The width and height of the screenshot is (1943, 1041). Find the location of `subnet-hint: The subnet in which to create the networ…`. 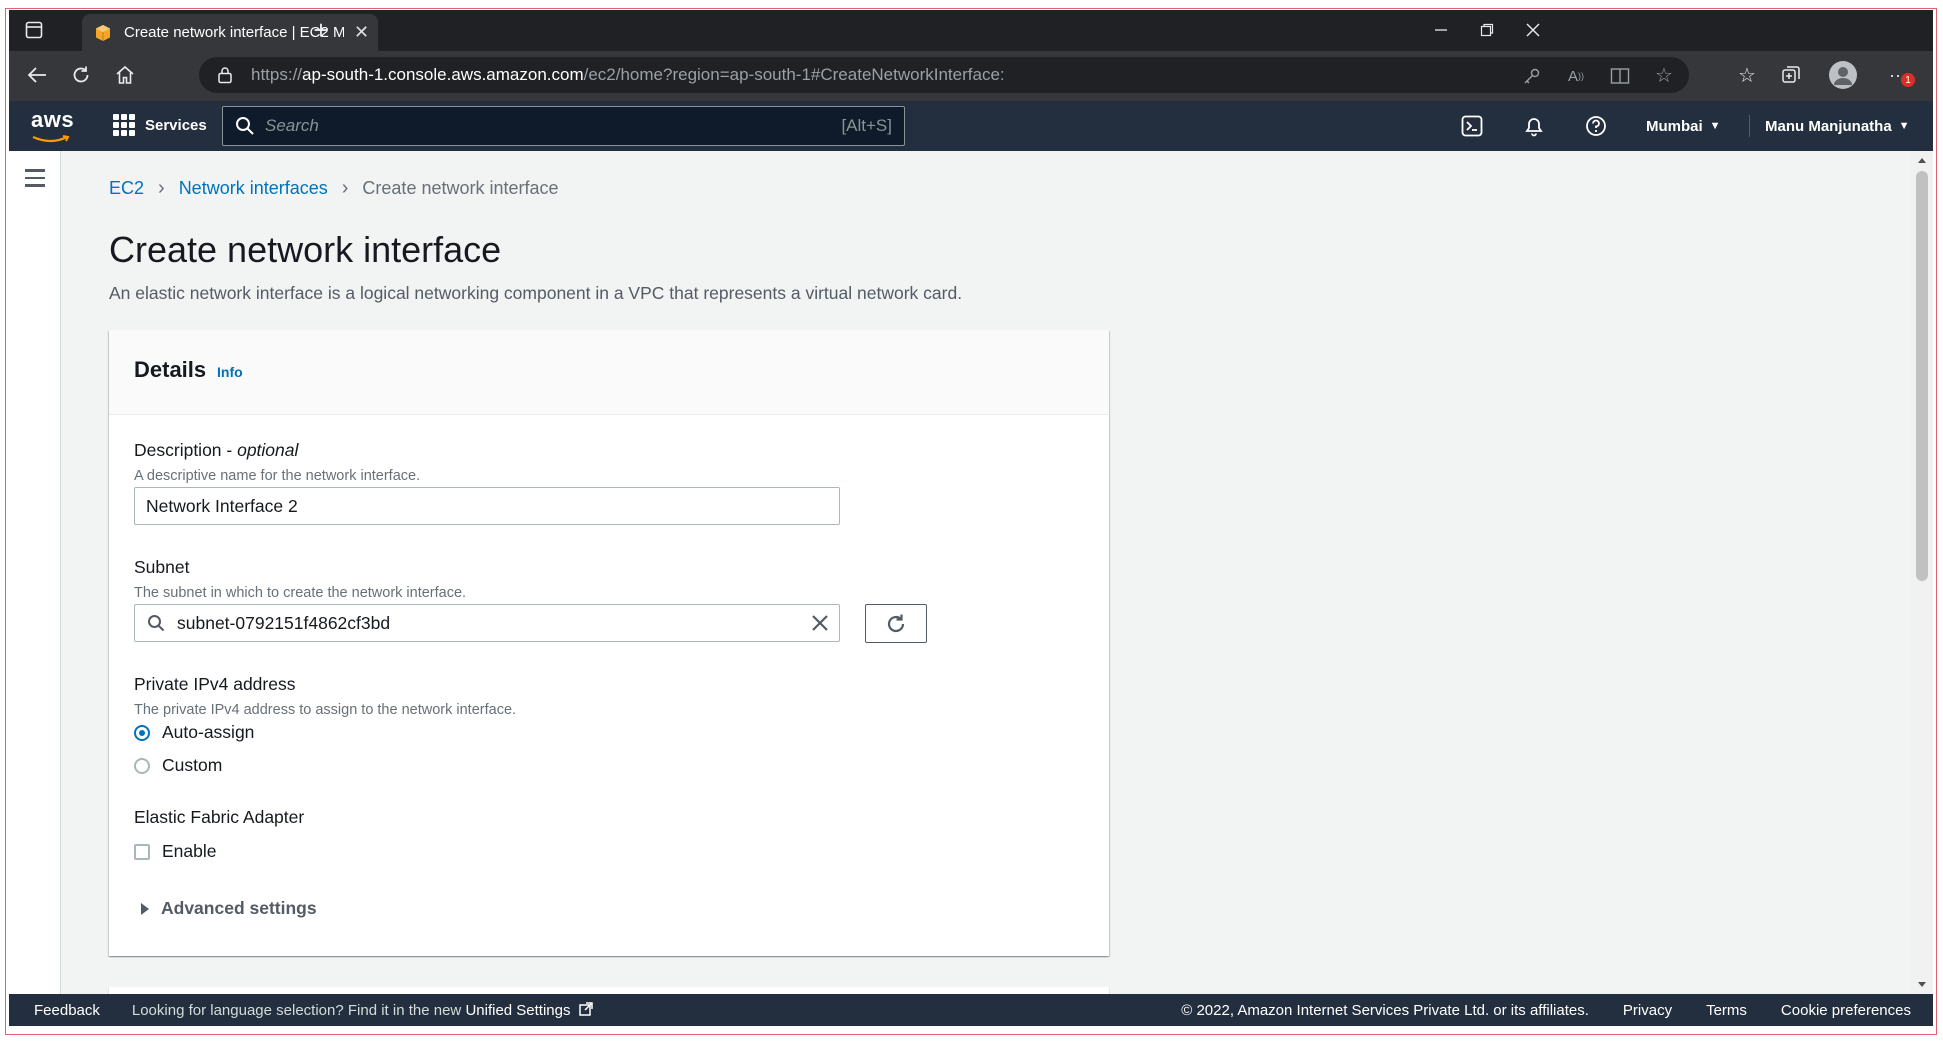

subnet-hint: The subnet in which to create the networ… is located at coordinates (300, 593).